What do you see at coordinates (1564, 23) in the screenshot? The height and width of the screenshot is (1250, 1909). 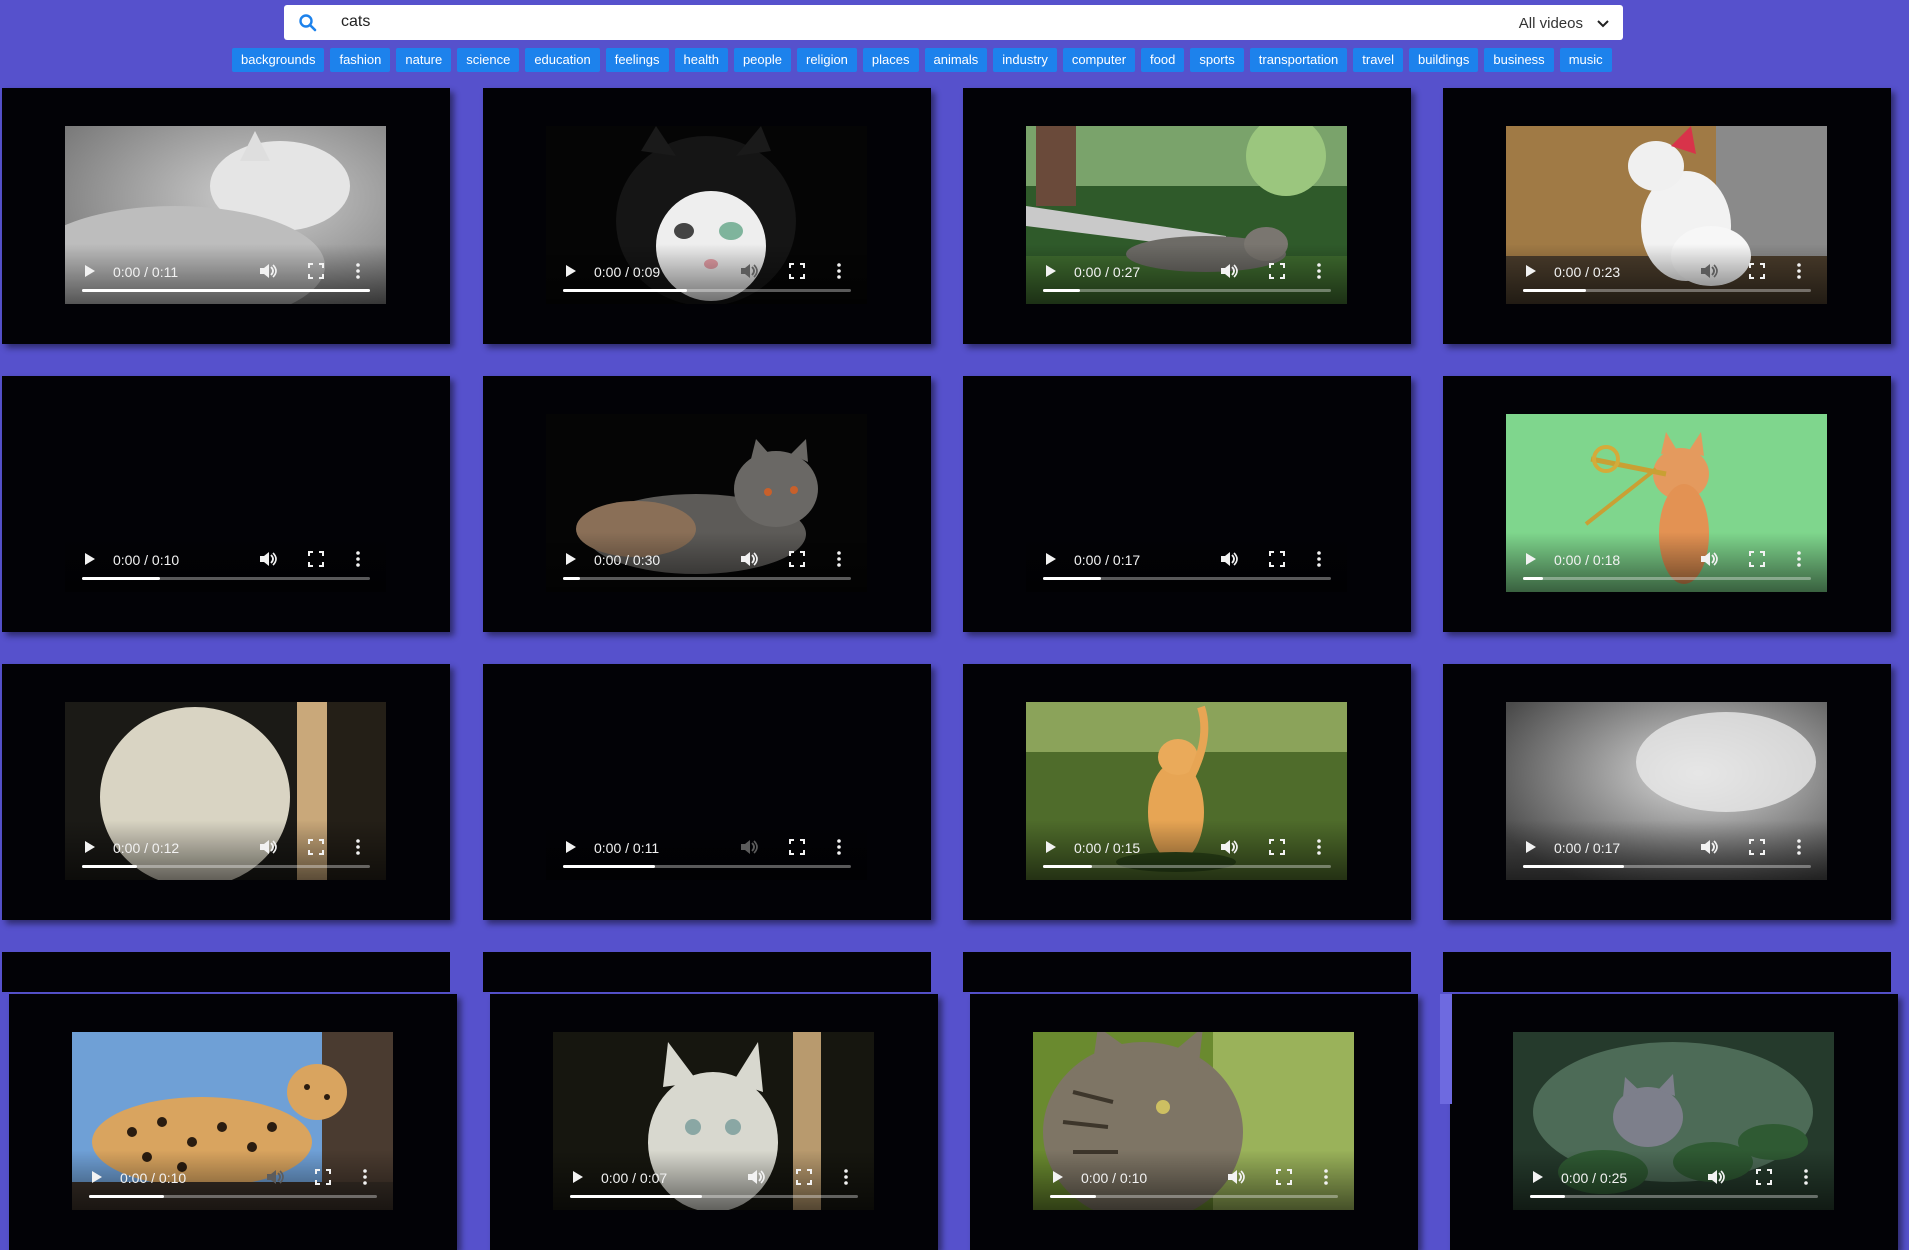 I see `video-type-select: All videos` at bounding box center [1564, 23].